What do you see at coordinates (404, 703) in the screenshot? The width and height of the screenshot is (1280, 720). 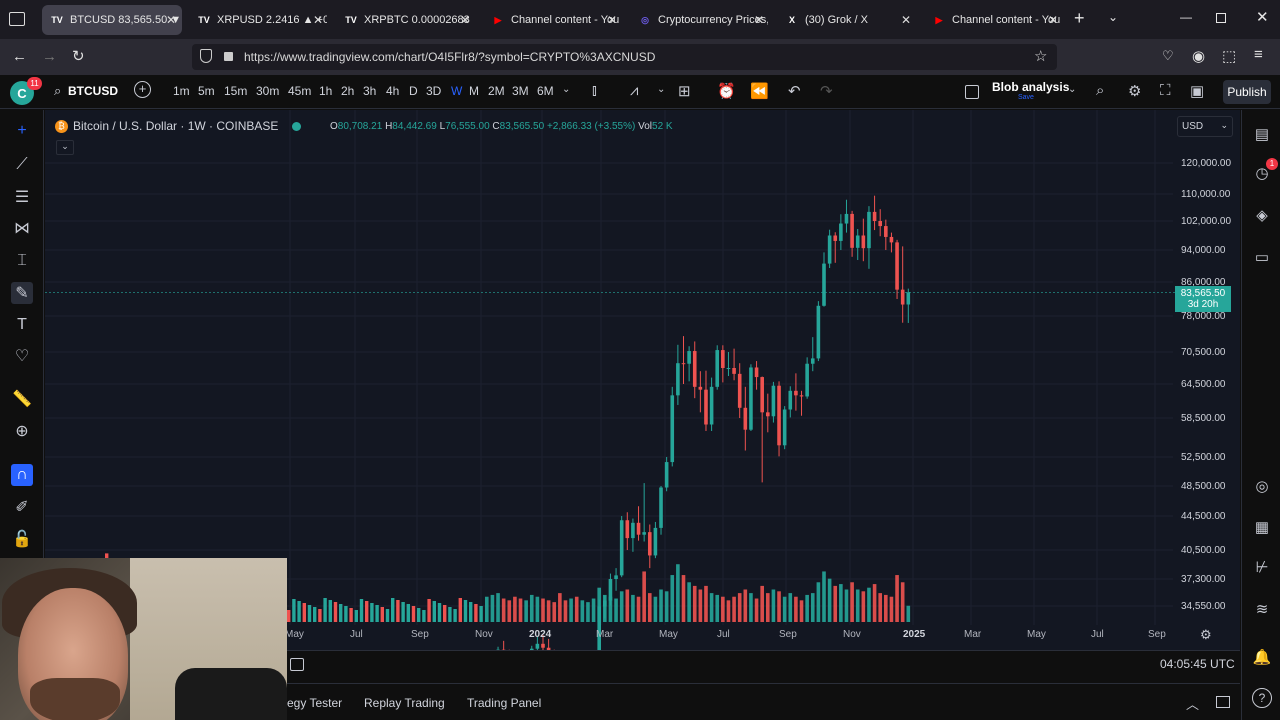 I see `tab-replay-trading: Replay Trading` at bounding box center [404, 703].